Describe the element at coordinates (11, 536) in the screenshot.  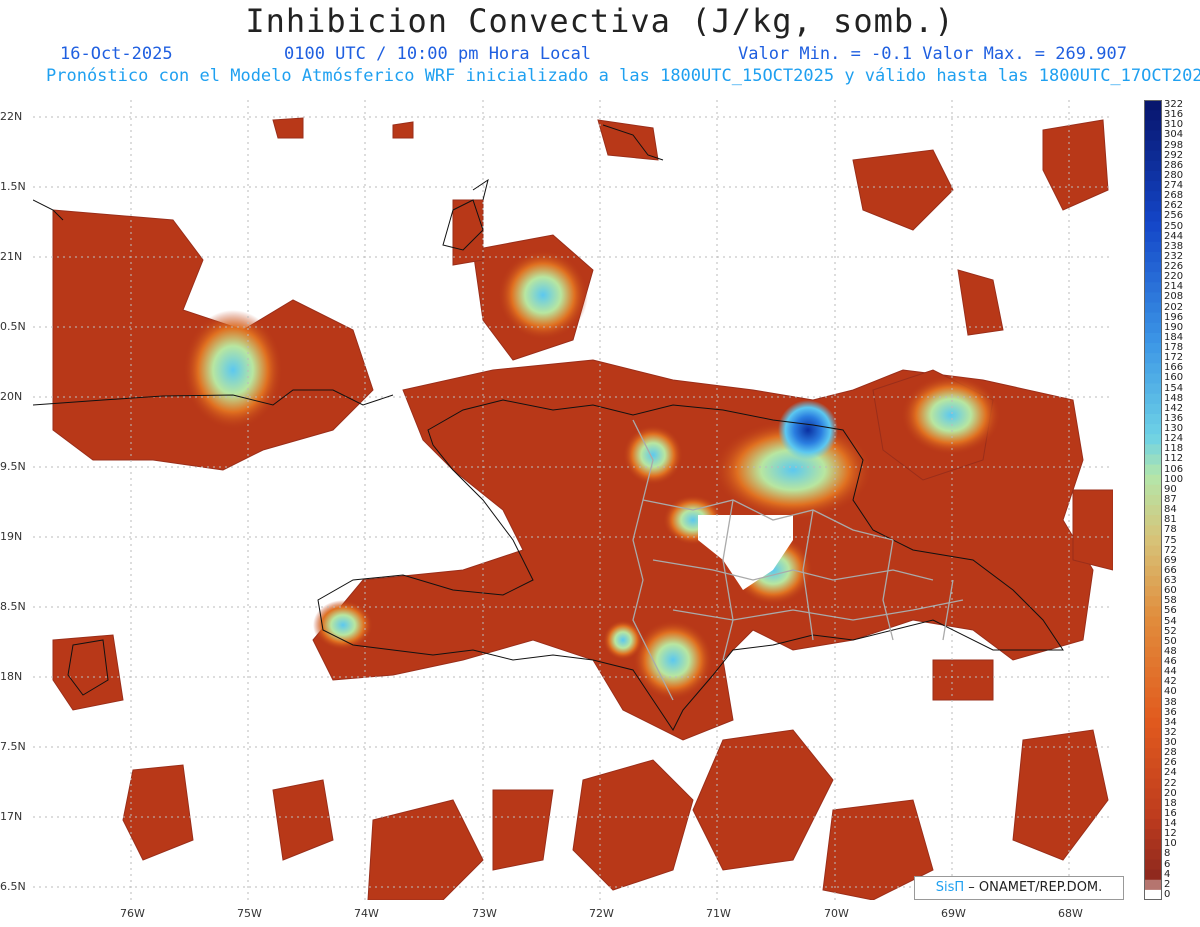
I see `lat-label: 19N` at that location.